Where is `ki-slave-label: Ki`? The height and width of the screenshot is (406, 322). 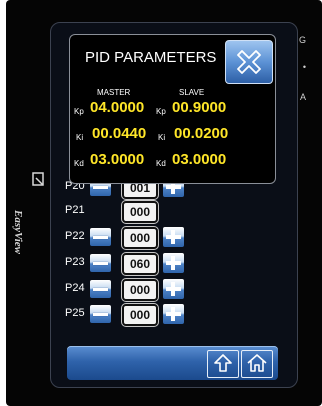
ki-slave-label: Ki is located at coordinates (162, 137).